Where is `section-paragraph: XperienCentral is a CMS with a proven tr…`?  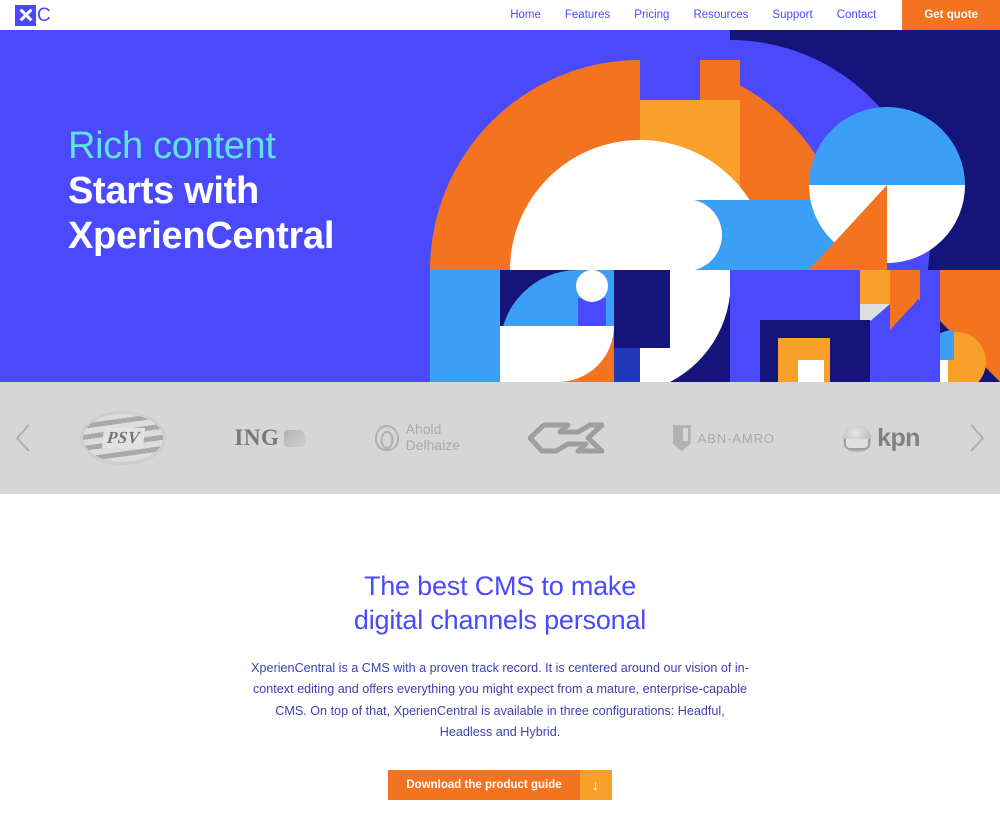
section-paragraph: XperienCentral is a CMS with a proven tr… is located at coordinates (500, 700).